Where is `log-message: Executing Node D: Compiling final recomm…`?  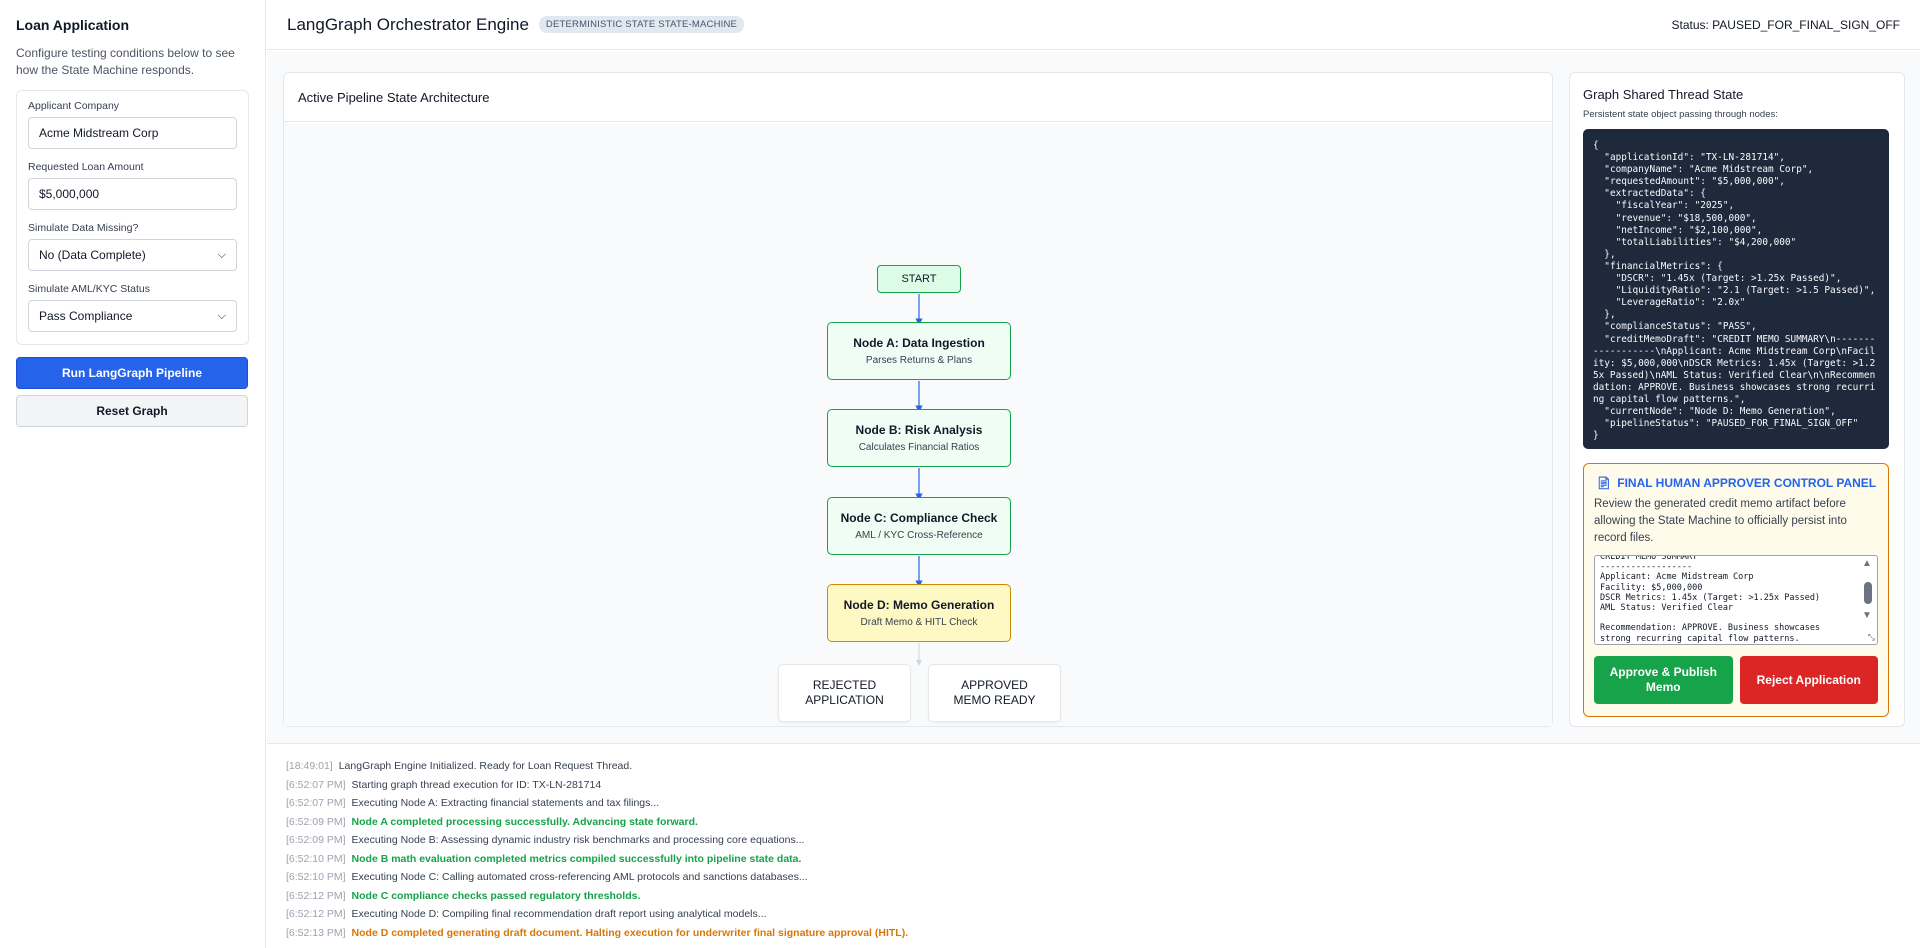
log-message: Executing Node D: Compiling final recomm… is located at coordinates (559, 914).